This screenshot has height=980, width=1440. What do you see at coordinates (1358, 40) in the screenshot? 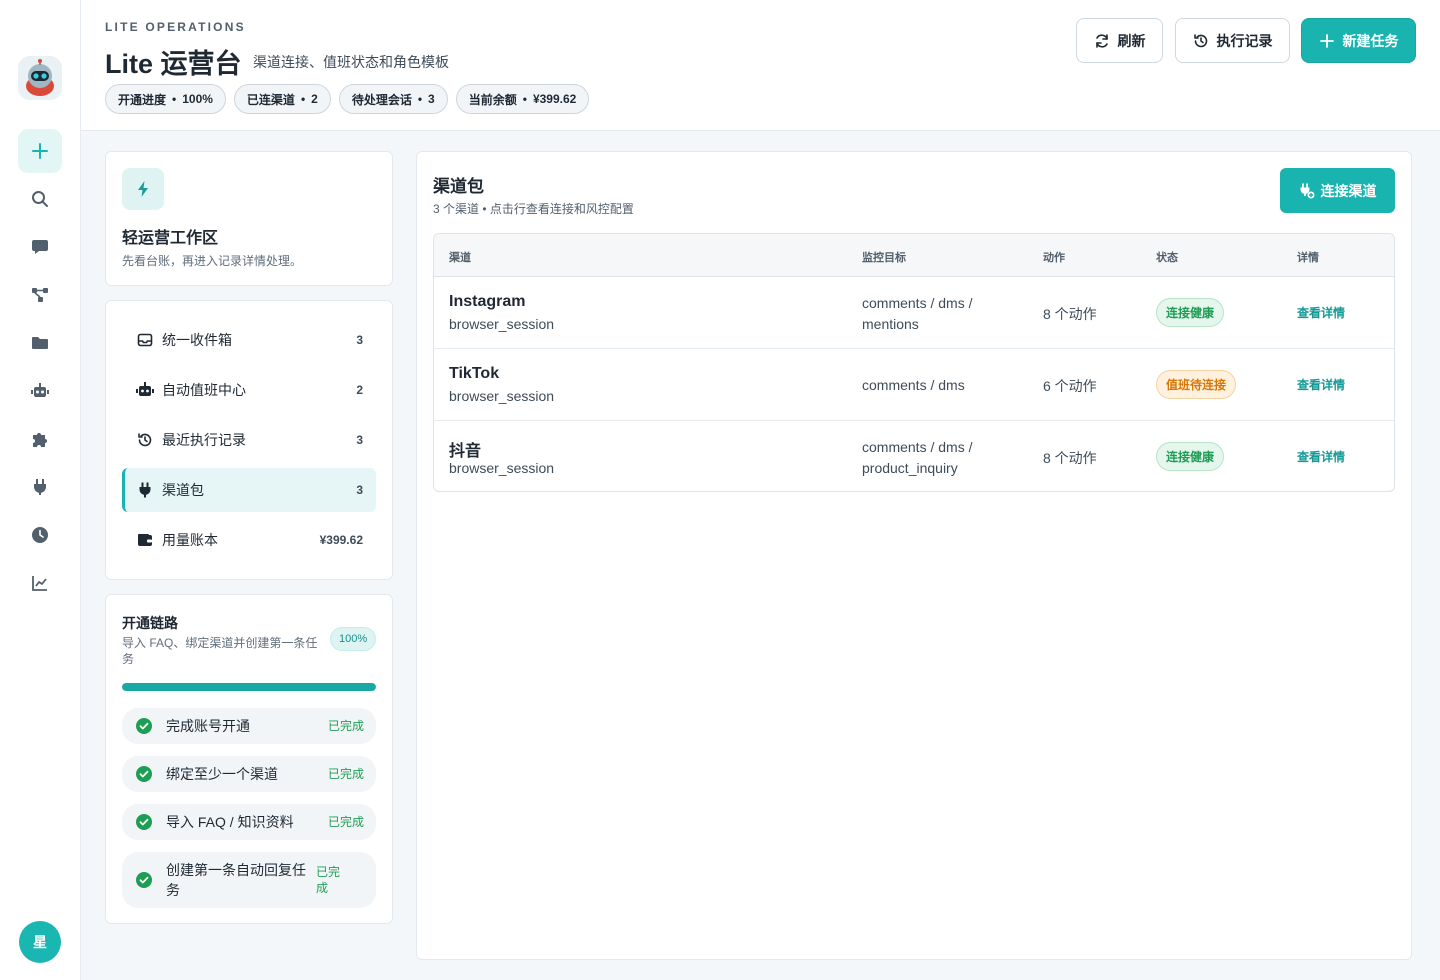
I see `new-task-button: 新建任务` at bounding box center [1358, 40].